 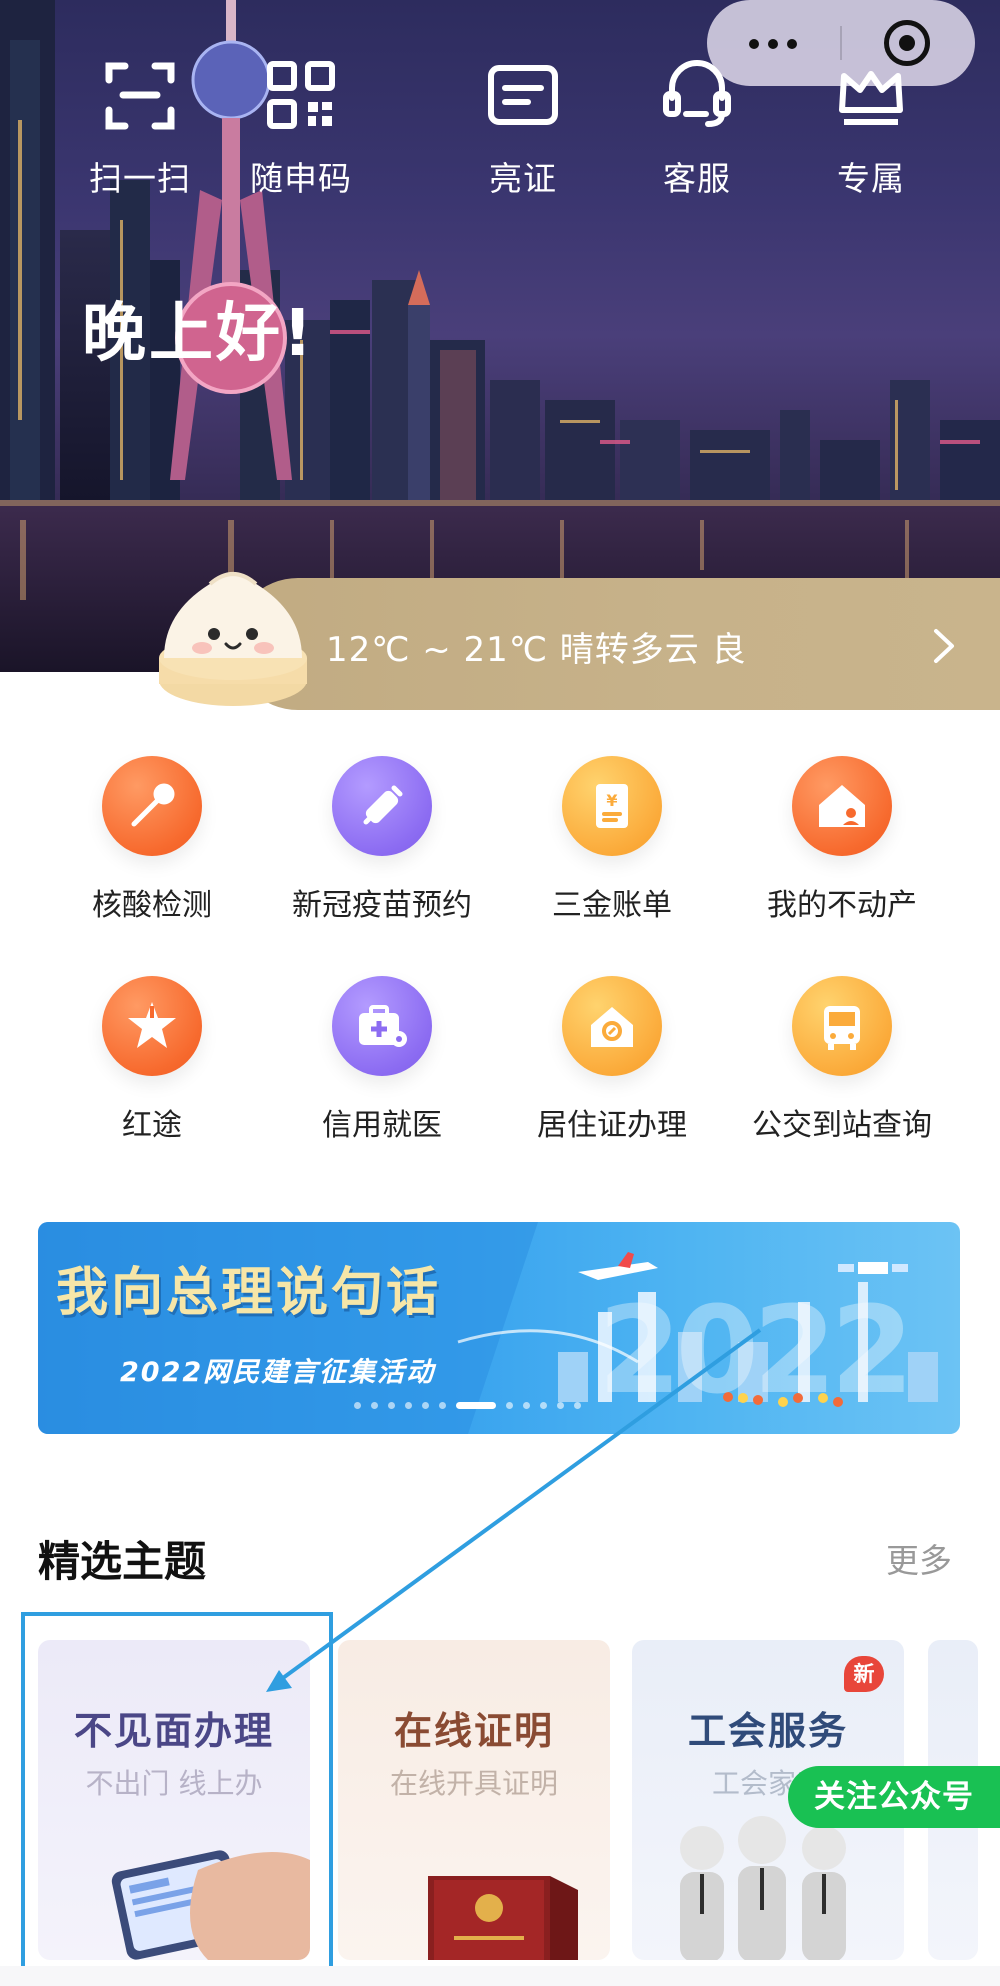 What do you see at coordinates (842, 1125) in the screenshot?
I see `service-label: 公交到站查询` at bounding box center [842, 1125].